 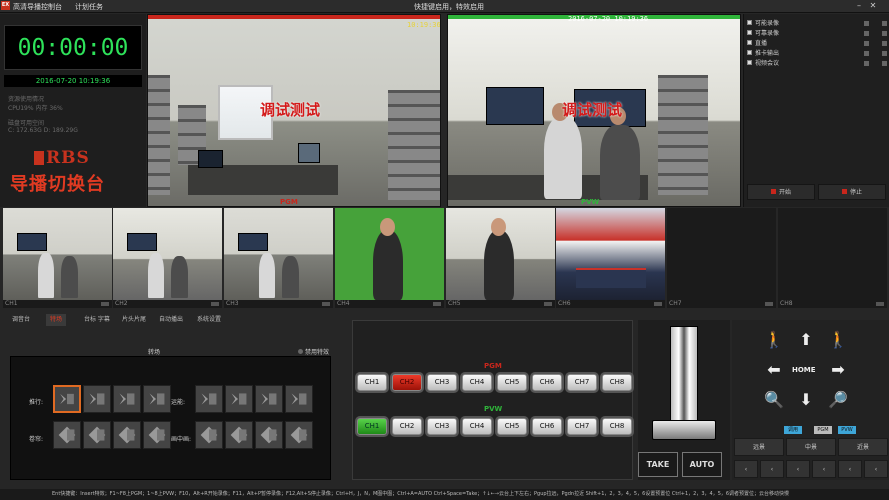 What do you see at coordinates (21, 320) in the screenshot?
I see `tab-audio: 调音台` at bounding box center [21, 320].